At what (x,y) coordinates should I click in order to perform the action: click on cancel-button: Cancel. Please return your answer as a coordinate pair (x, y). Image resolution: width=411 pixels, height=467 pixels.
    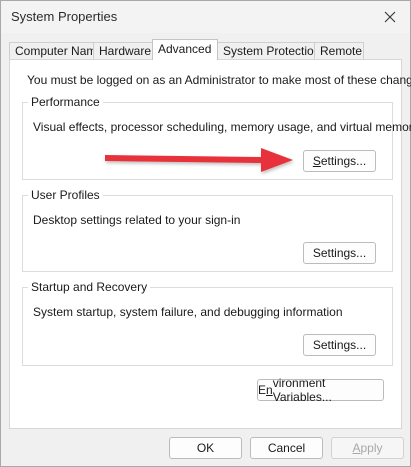
    Looking at the image, I should click on (286, 448).